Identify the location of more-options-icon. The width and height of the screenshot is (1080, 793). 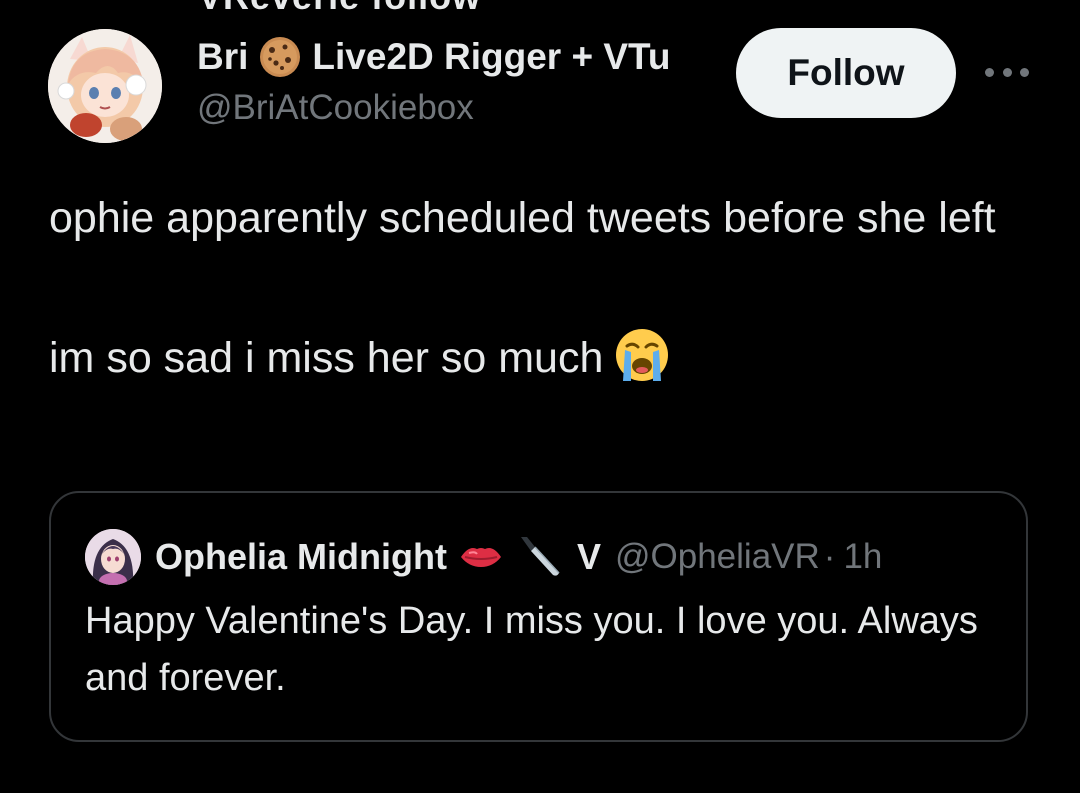
(1007, 72).